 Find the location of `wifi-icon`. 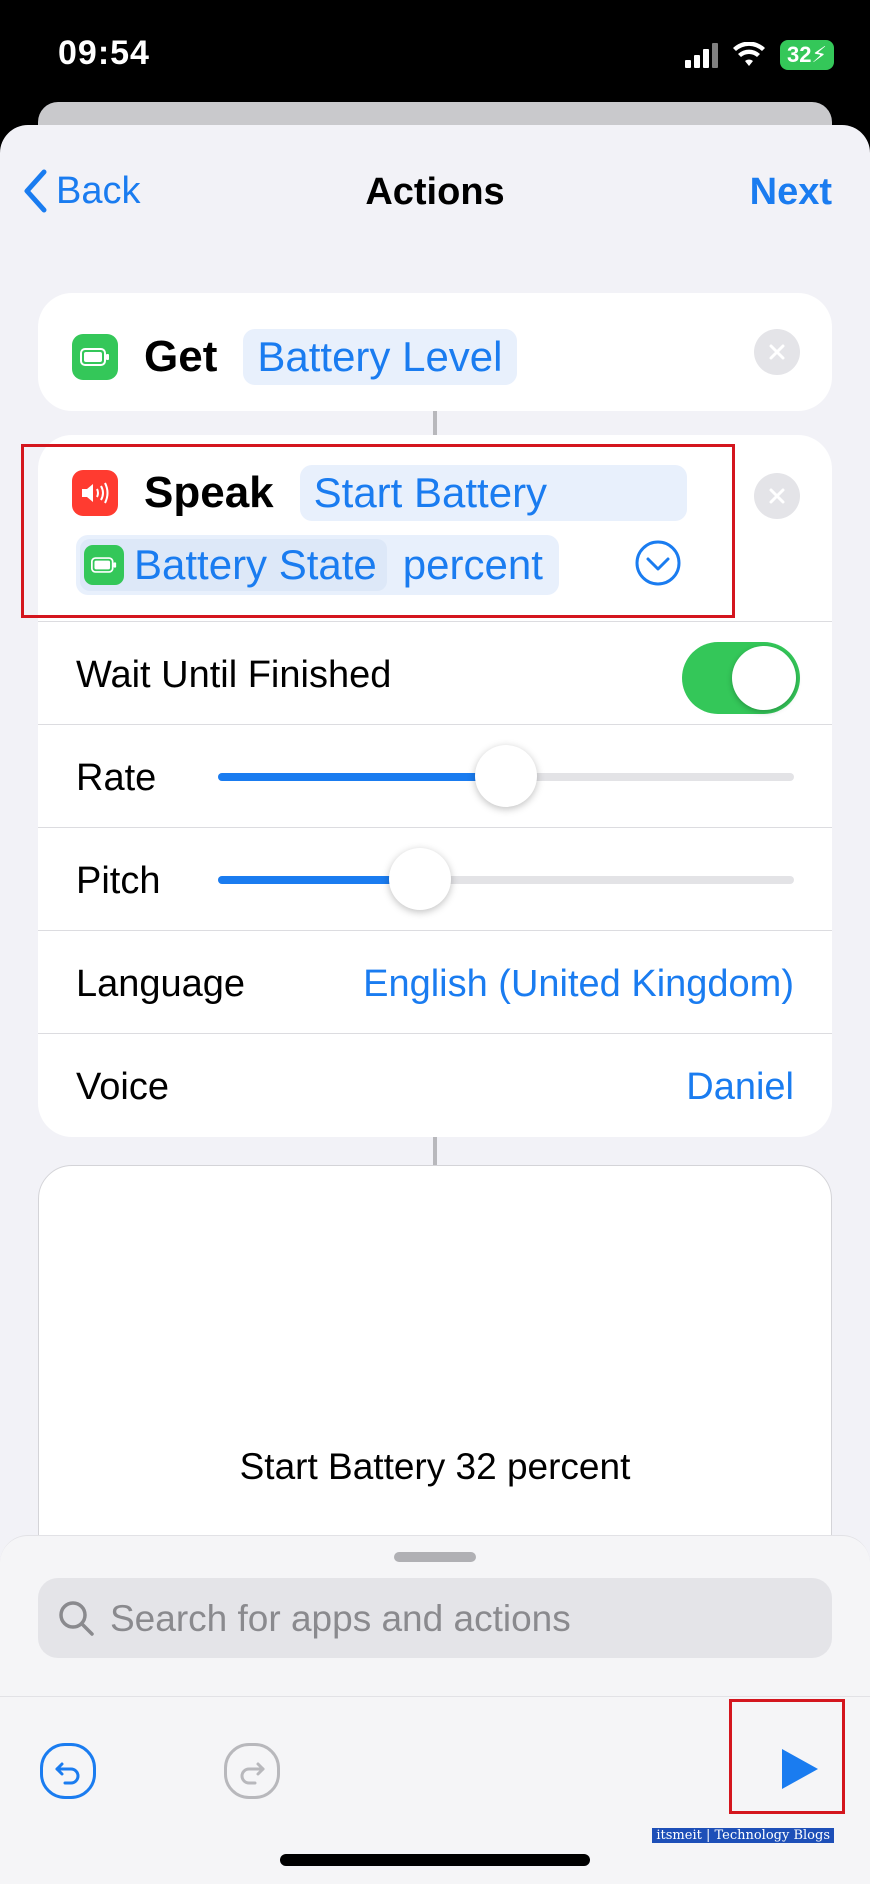

wifi-icon is located at coordinates (749, 54).